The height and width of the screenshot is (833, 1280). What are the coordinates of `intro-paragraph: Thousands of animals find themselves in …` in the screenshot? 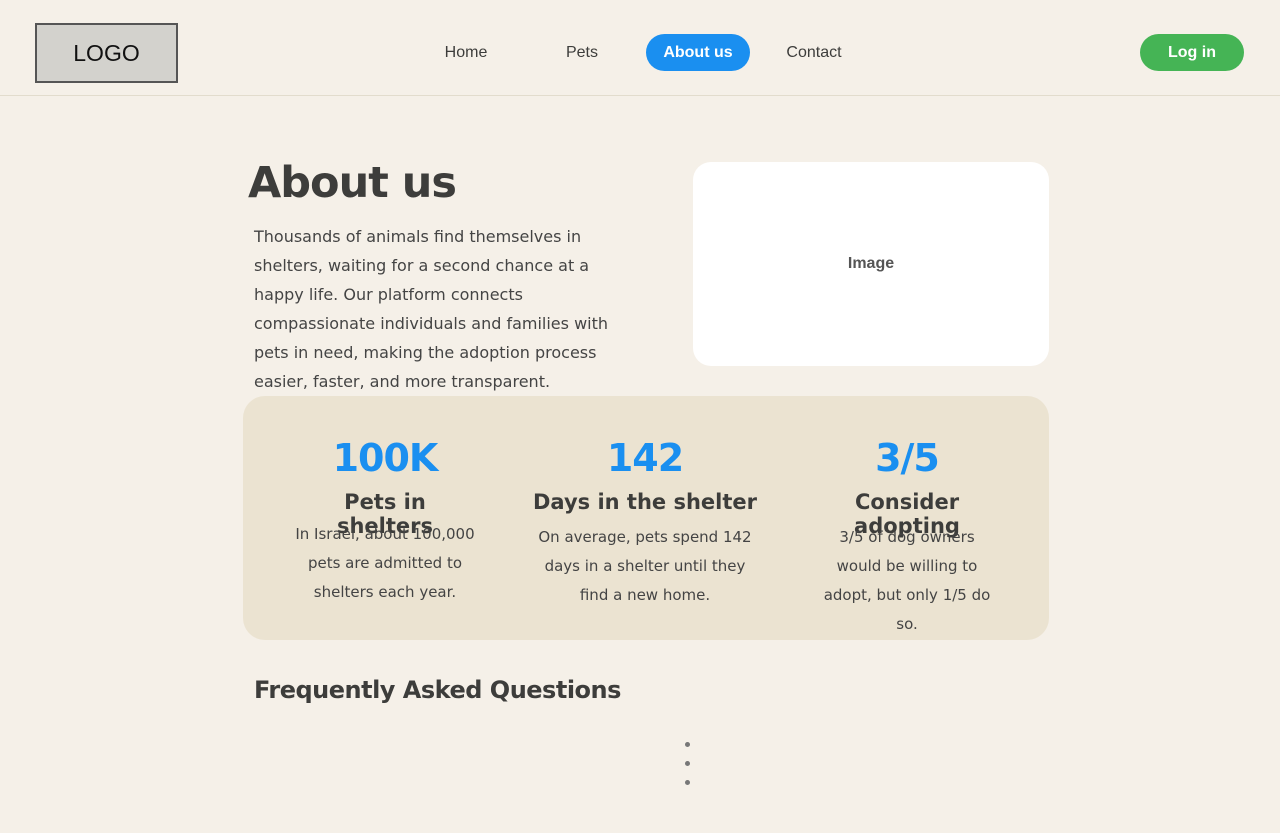 It's located at (431, 309).